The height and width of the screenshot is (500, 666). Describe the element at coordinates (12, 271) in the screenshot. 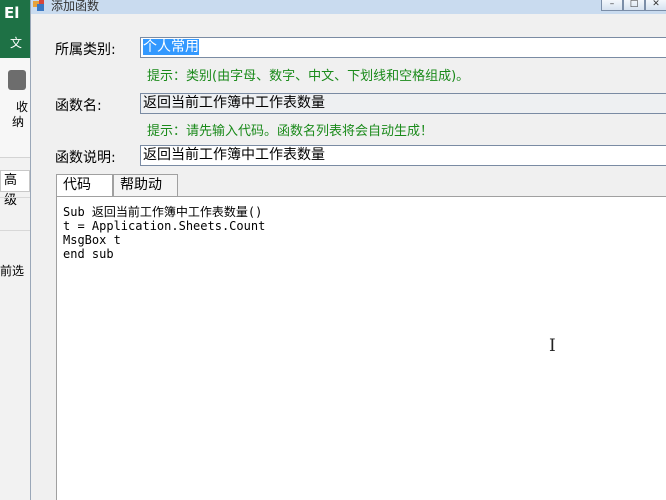

I see `background-text: 前选` at that location.